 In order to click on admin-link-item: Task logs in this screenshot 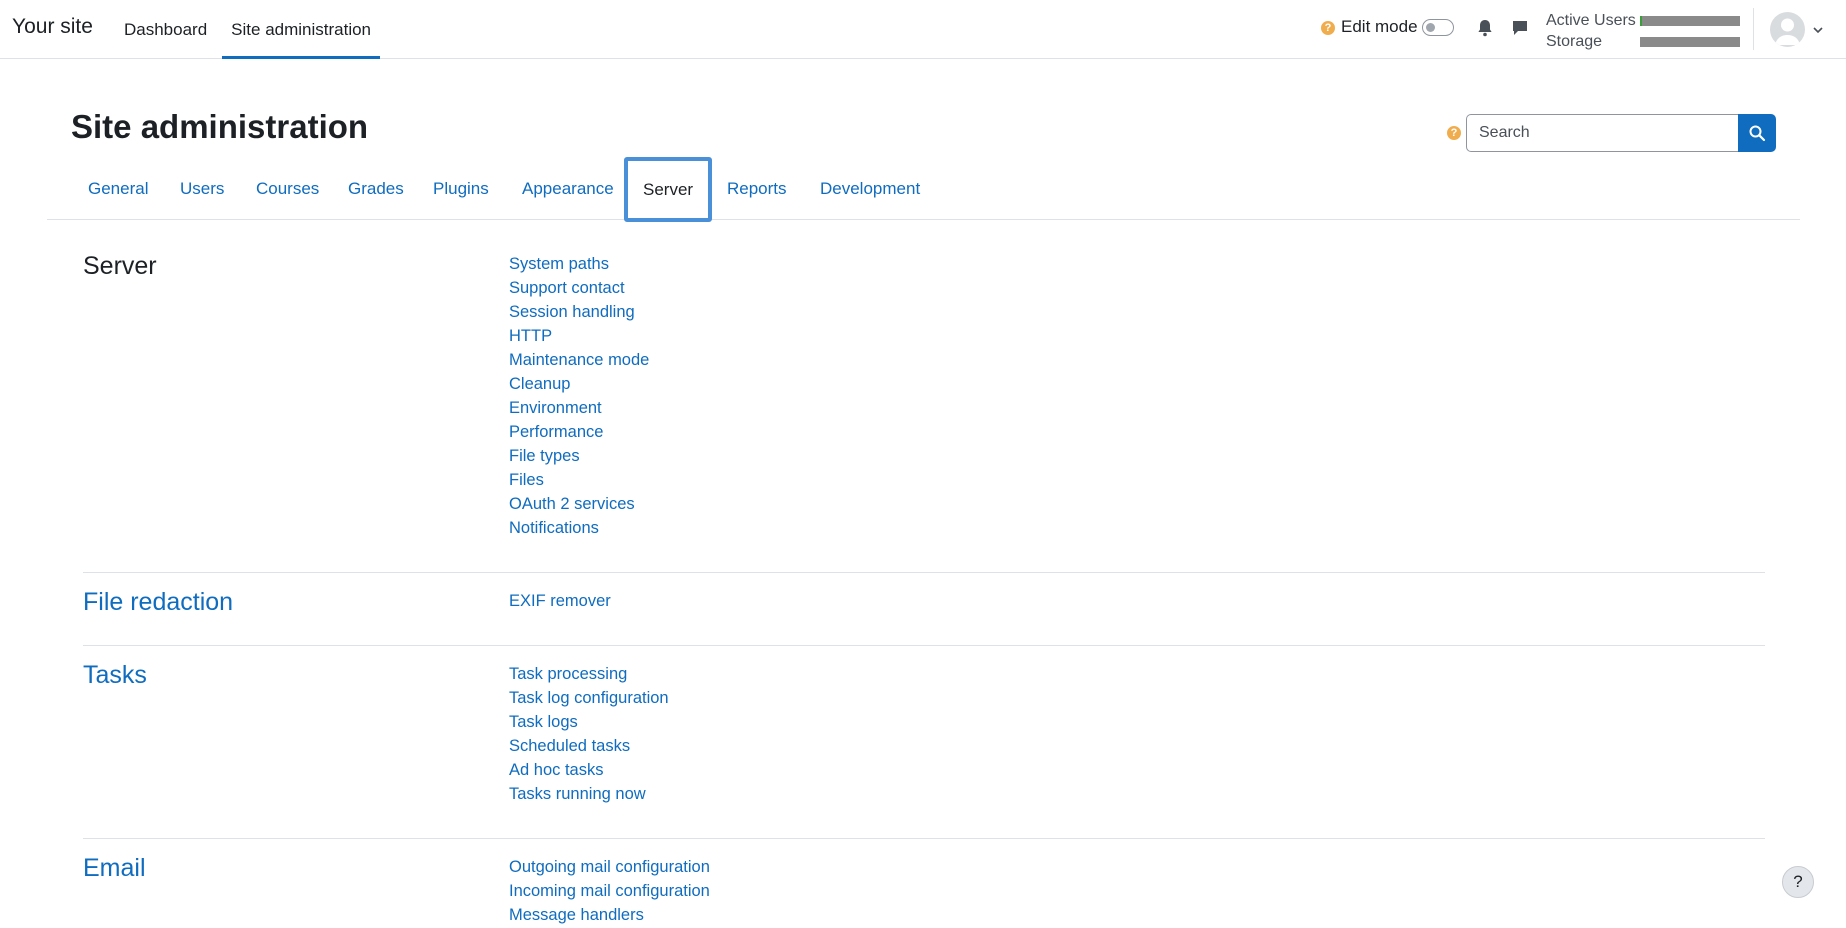, I will do `click(589, 722)`.